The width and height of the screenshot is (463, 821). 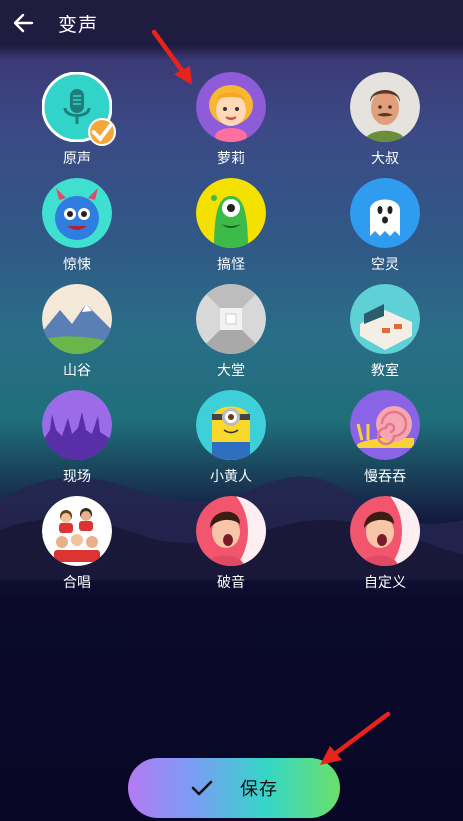 I want to click on custom-singer-icon, so click(x=385, y=531).